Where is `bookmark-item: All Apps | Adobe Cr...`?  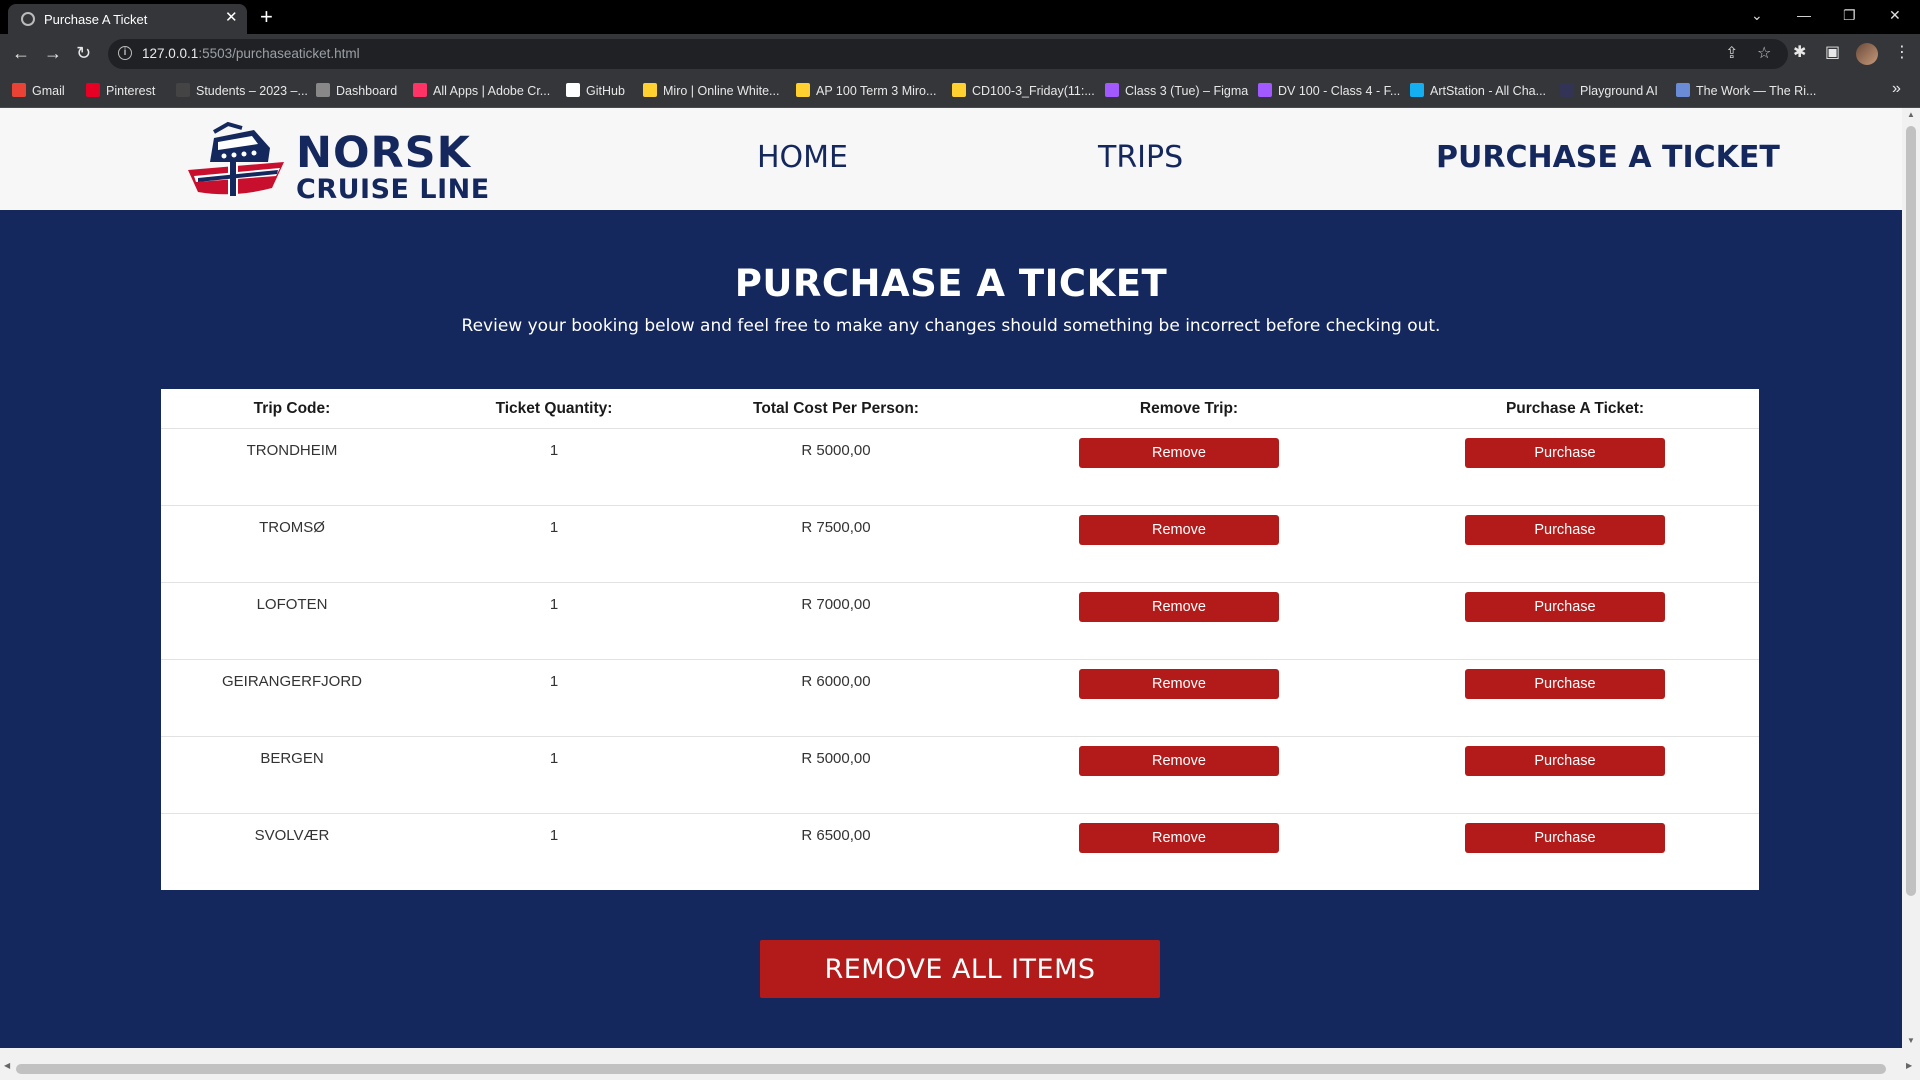 bookmark-item: All Apps | Adobe Cr... is located at coordinates (481, 90).